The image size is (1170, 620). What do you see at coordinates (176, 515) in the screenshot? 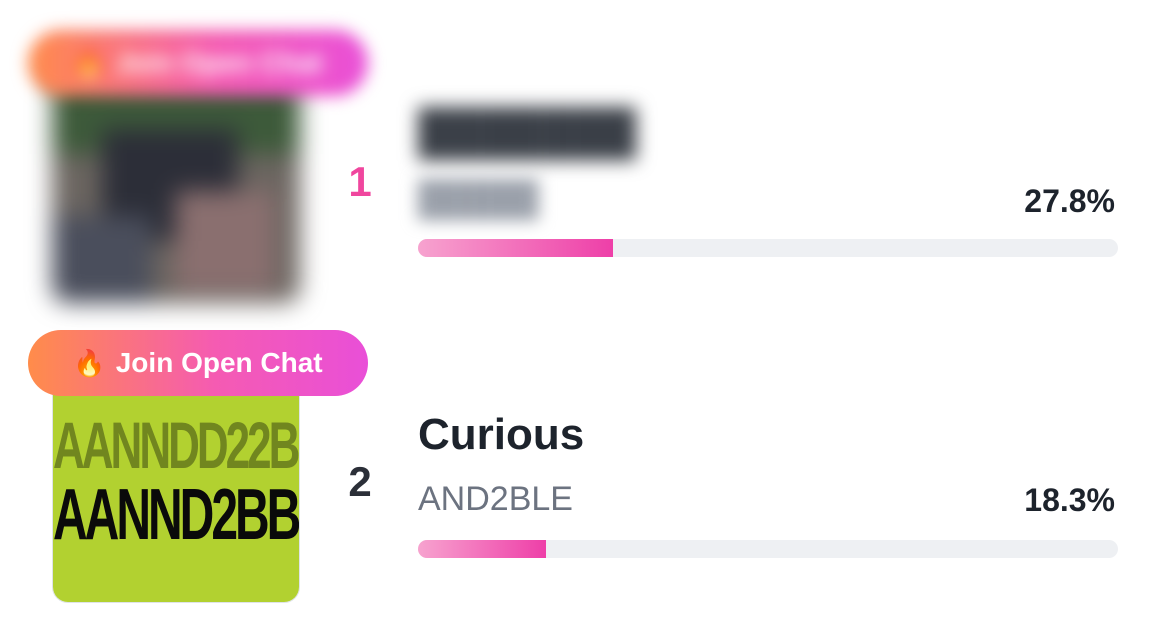
I see `album-art-logo-text: AANND2BBLLEE` at bounding box center [176, 515].